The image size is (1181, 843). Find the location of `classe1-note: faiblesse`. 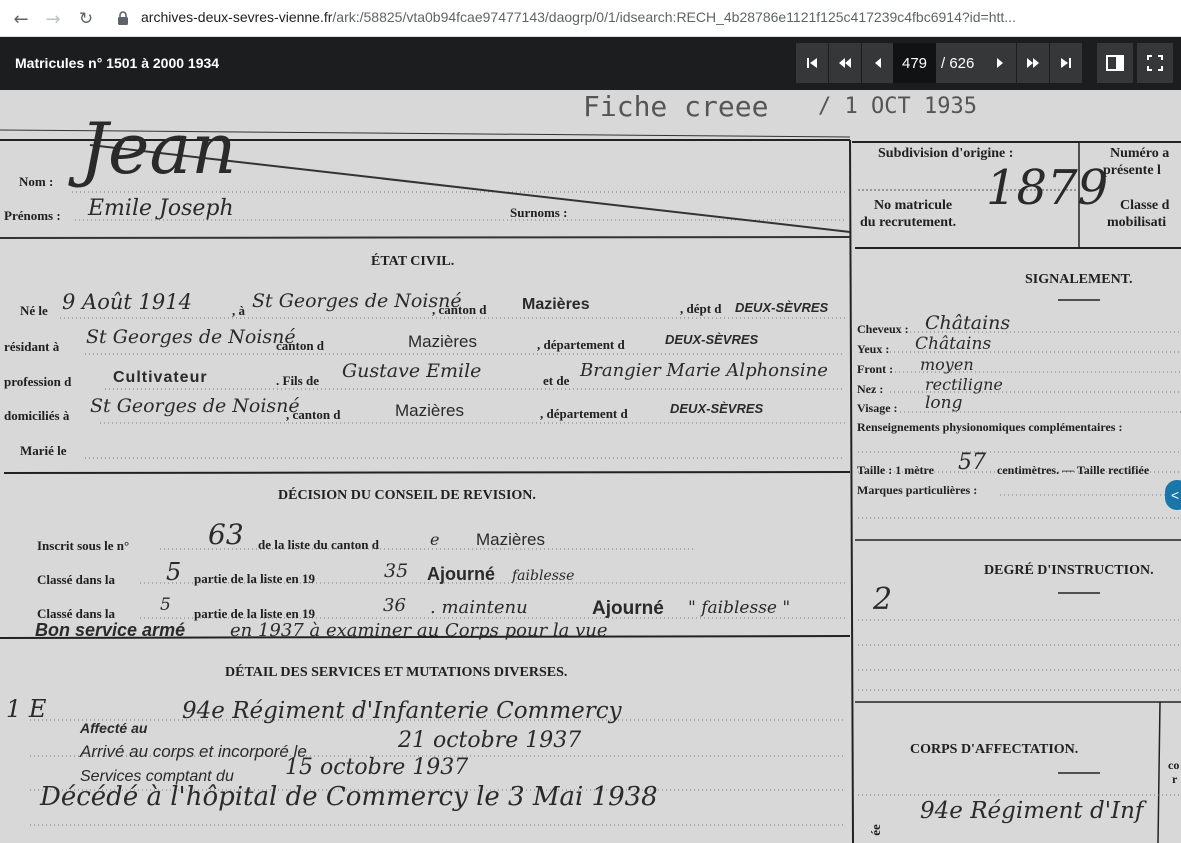

classe1-note: faiblesse is located at coordinates (543, 576).